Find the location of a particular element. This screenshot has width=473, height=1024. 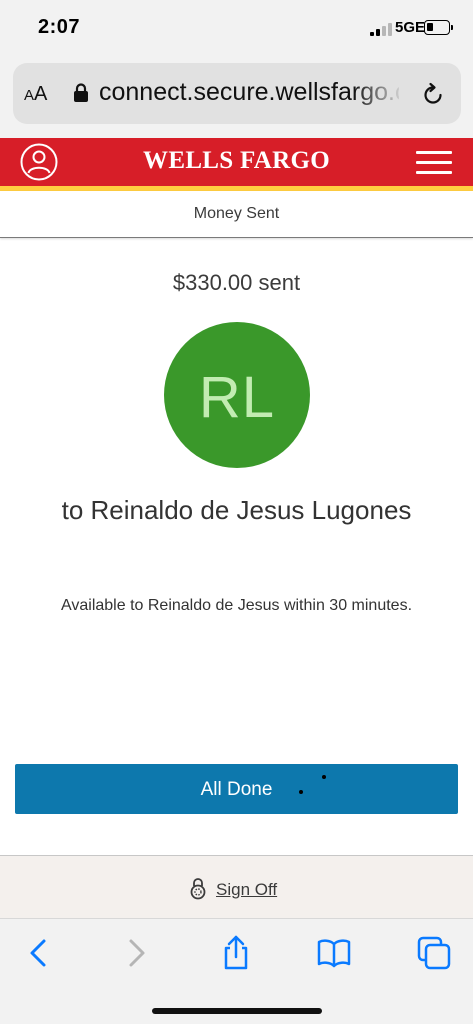

browser-toolbar is located at coordinates (236, 971).